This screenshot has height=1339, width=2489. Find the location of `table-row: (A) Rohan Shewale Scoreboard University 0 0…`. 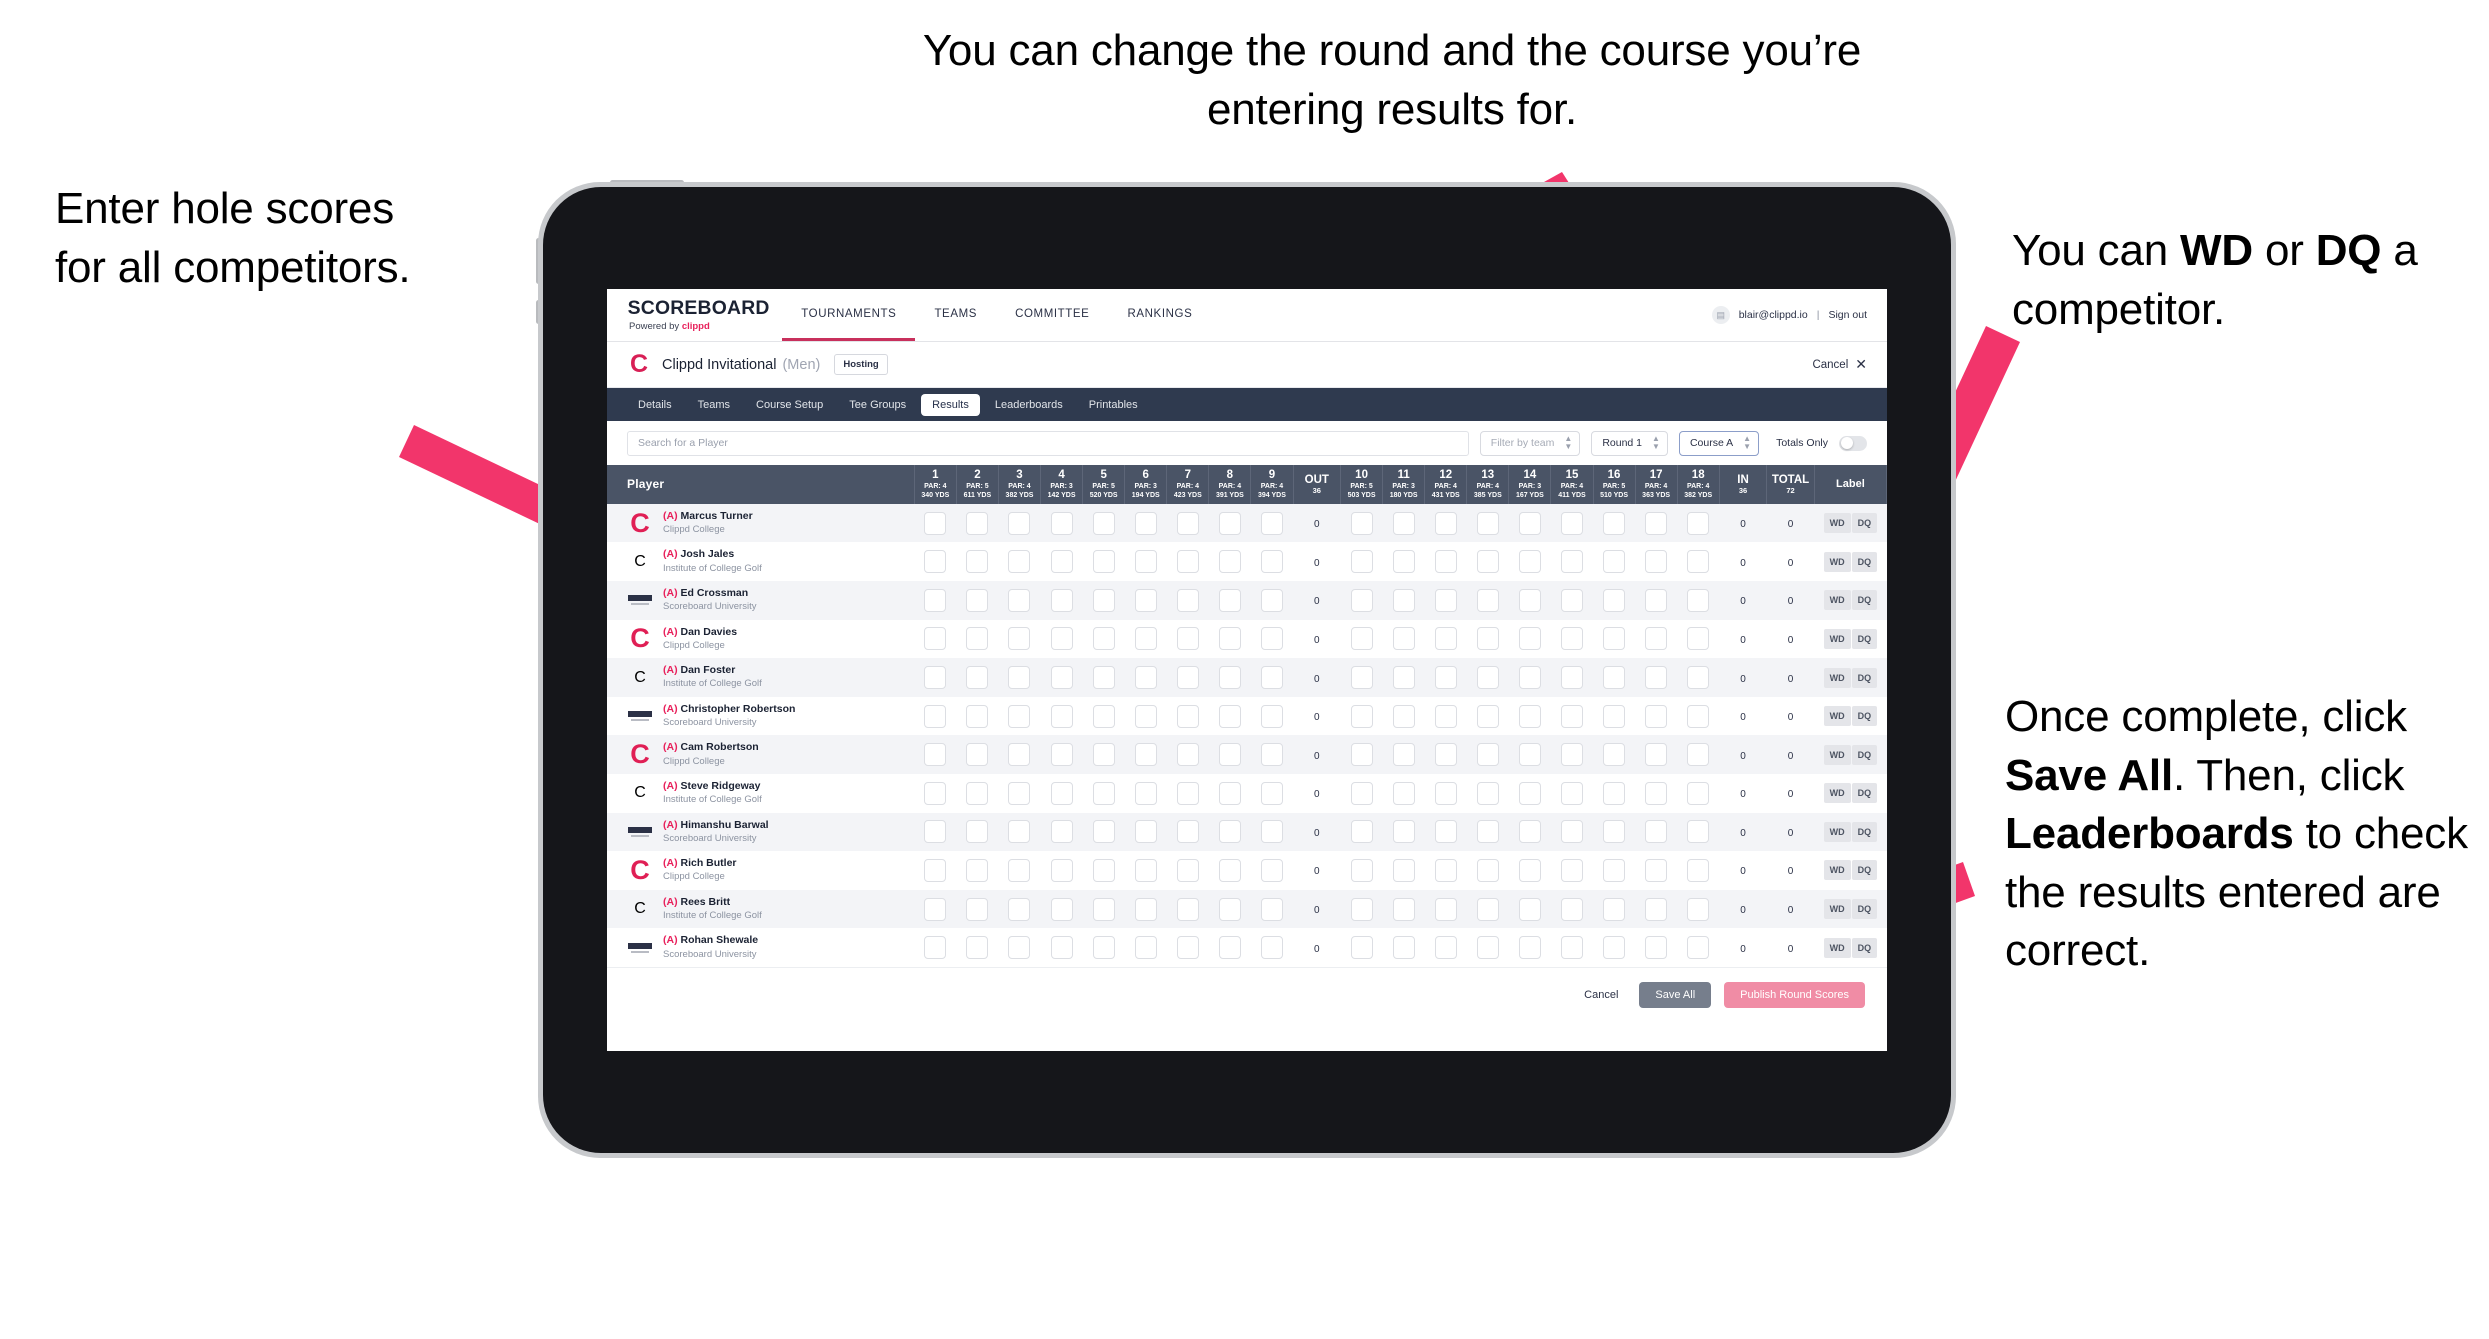

table-row: (A) Rohan Shewale Scoreboard University 0 0… is located at coordinates (1247, 947).